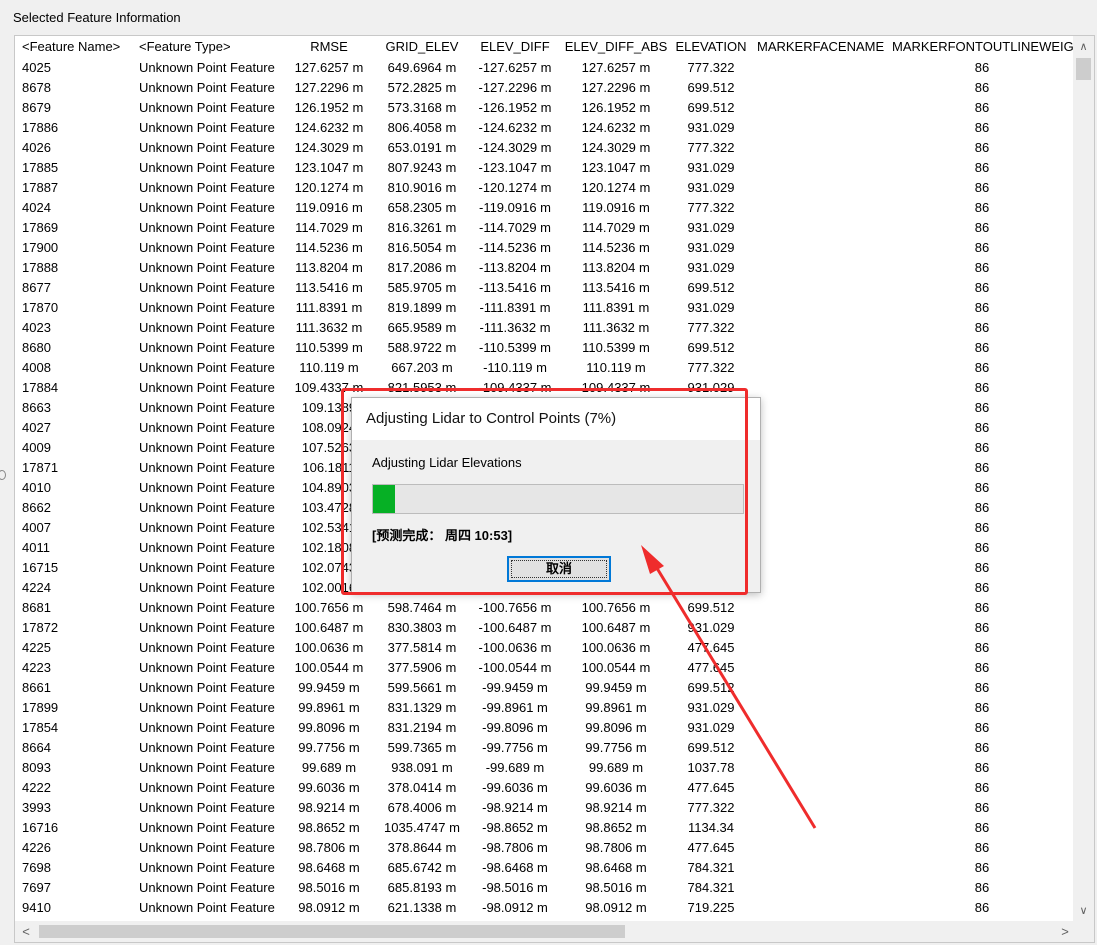 The width and height of the screenshot is (1097, 945). Describe the element at coordinates (329, 687) in the screenshot. I see `table-cell: 99.9459 m` at that location.